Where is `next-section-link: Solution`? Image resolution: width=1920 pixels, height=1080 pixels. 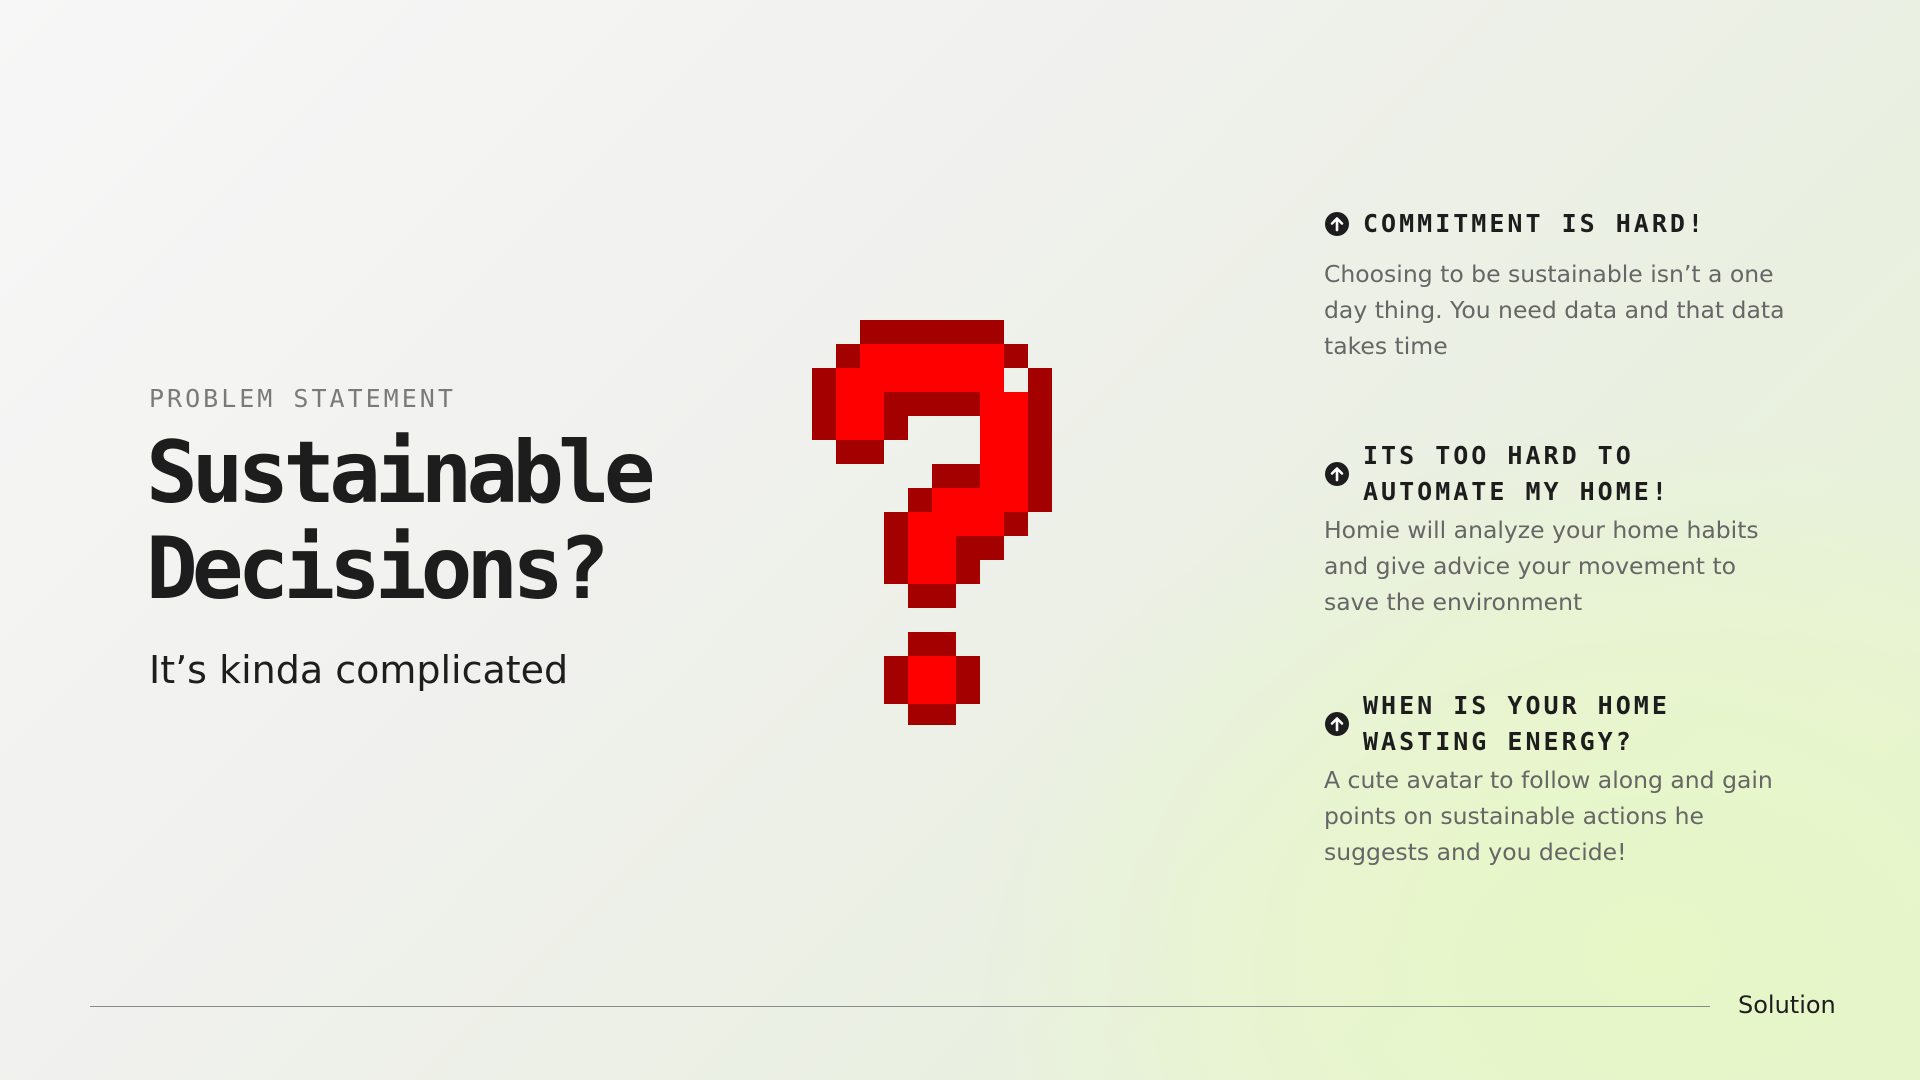 next-section-link: Solution is located at coordinates (1787, 1005).